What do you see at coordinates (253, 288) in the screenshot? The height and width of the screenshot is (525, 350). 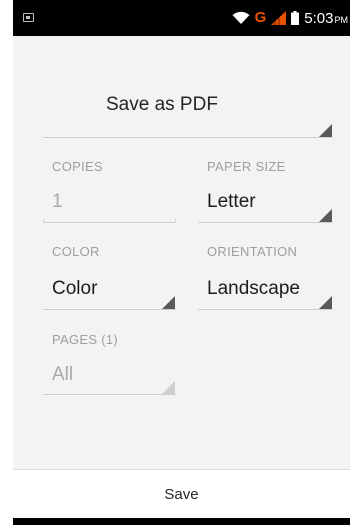 I see `orientation-value: Landscape` at bounding box center [253, 288].